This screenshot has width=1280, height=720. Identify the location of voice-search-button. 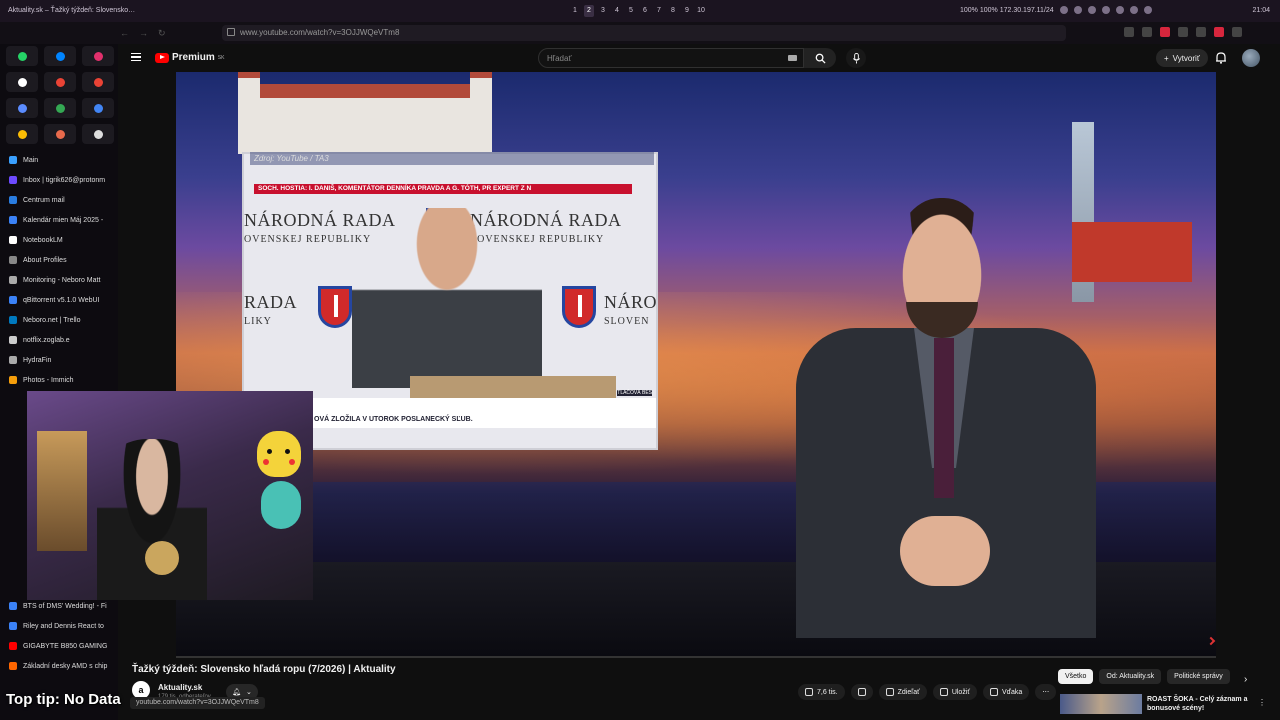
(856, 58).